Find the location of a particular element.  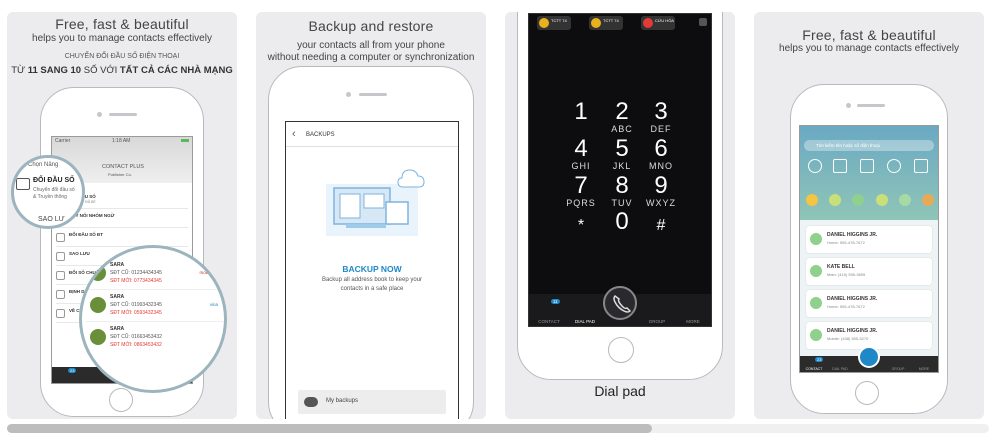

divider is located at coordinates (372, 146).